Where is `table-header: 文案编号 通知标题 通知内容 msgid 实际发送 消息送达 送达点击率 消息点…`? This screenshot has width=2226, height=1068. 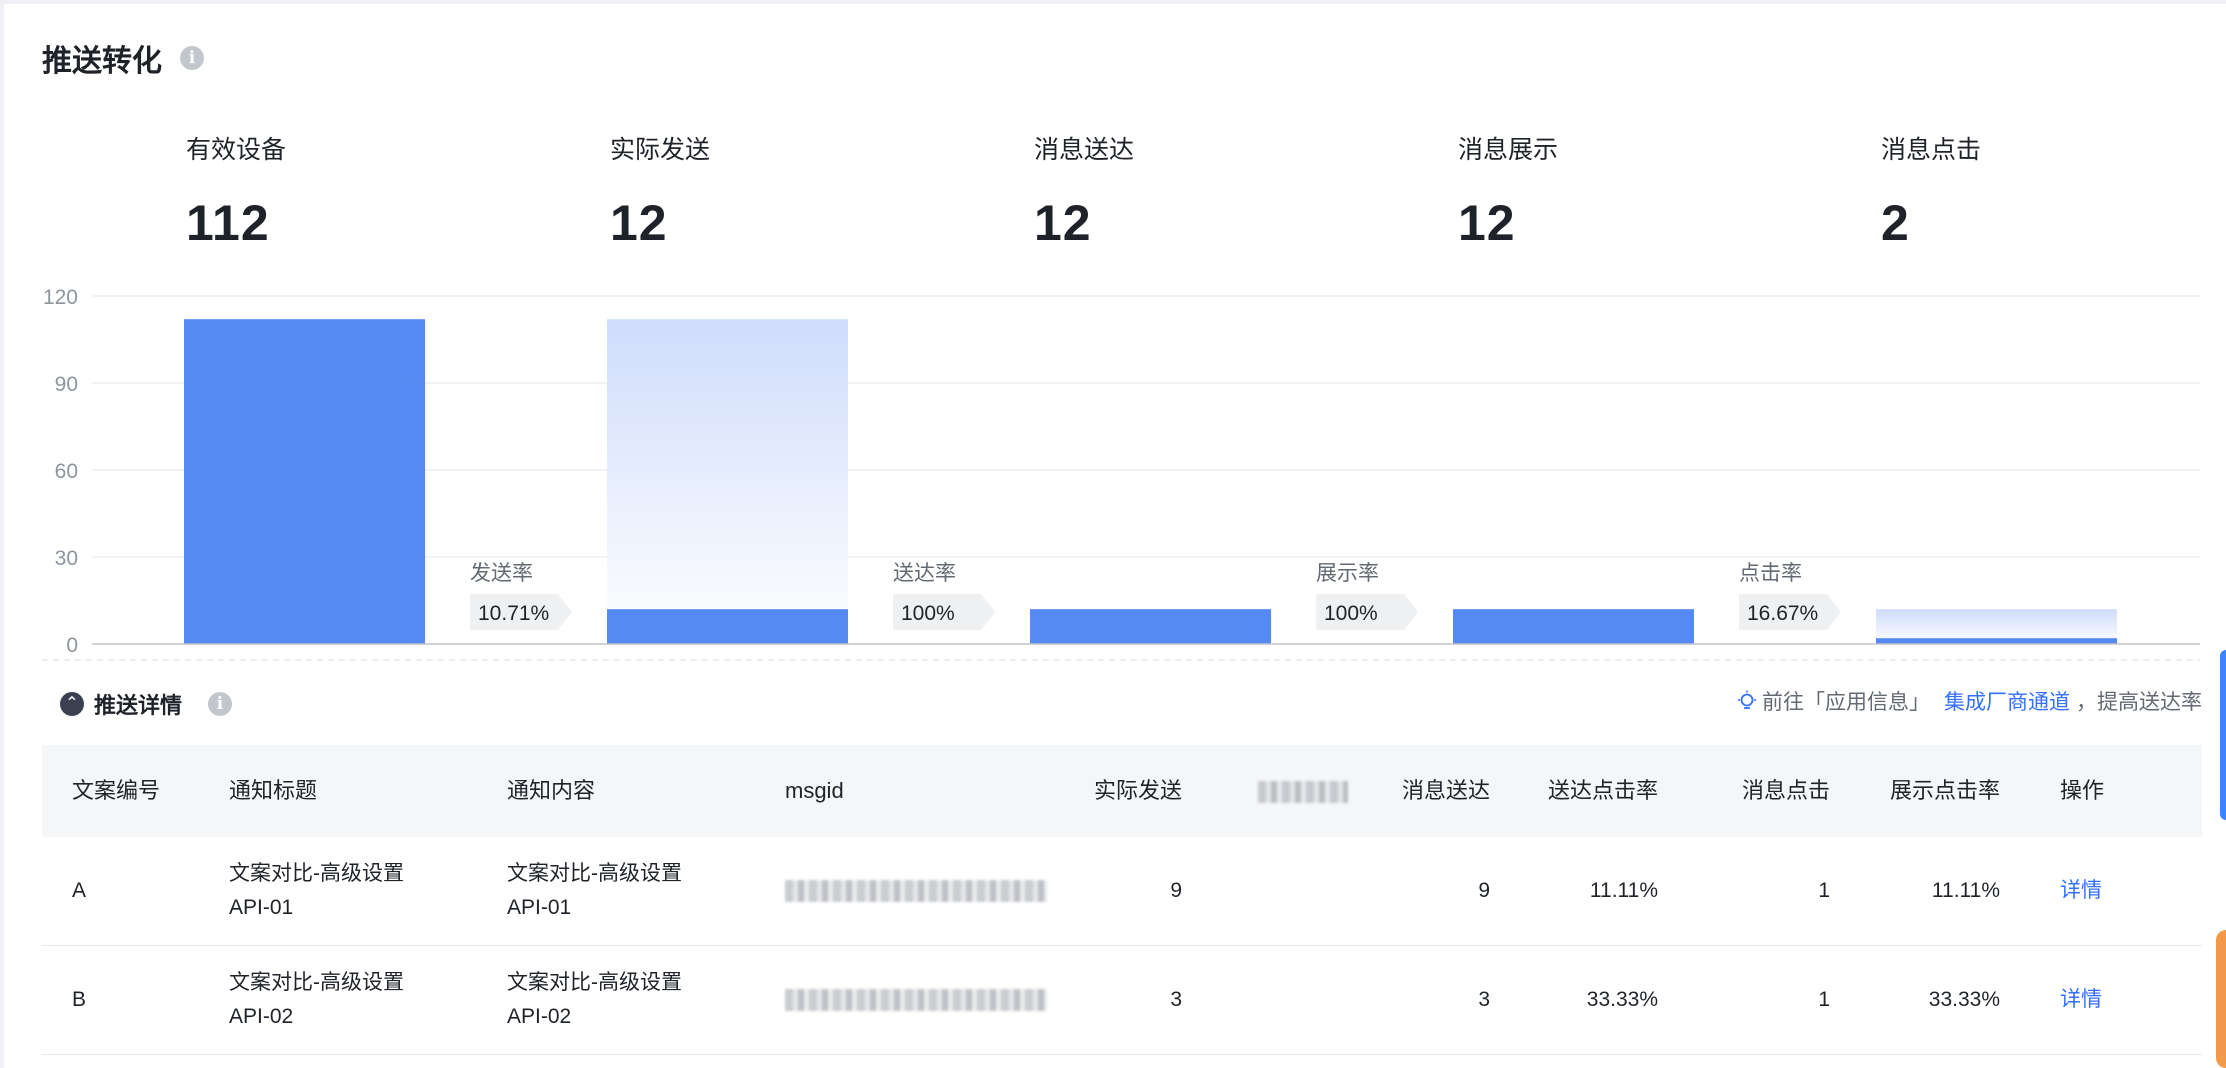 table-header: 文案编号 通知标题 通知内容 msgid 实际发送 消息送达 送达点击率 消息点… is located at coordinates (1122, 791).